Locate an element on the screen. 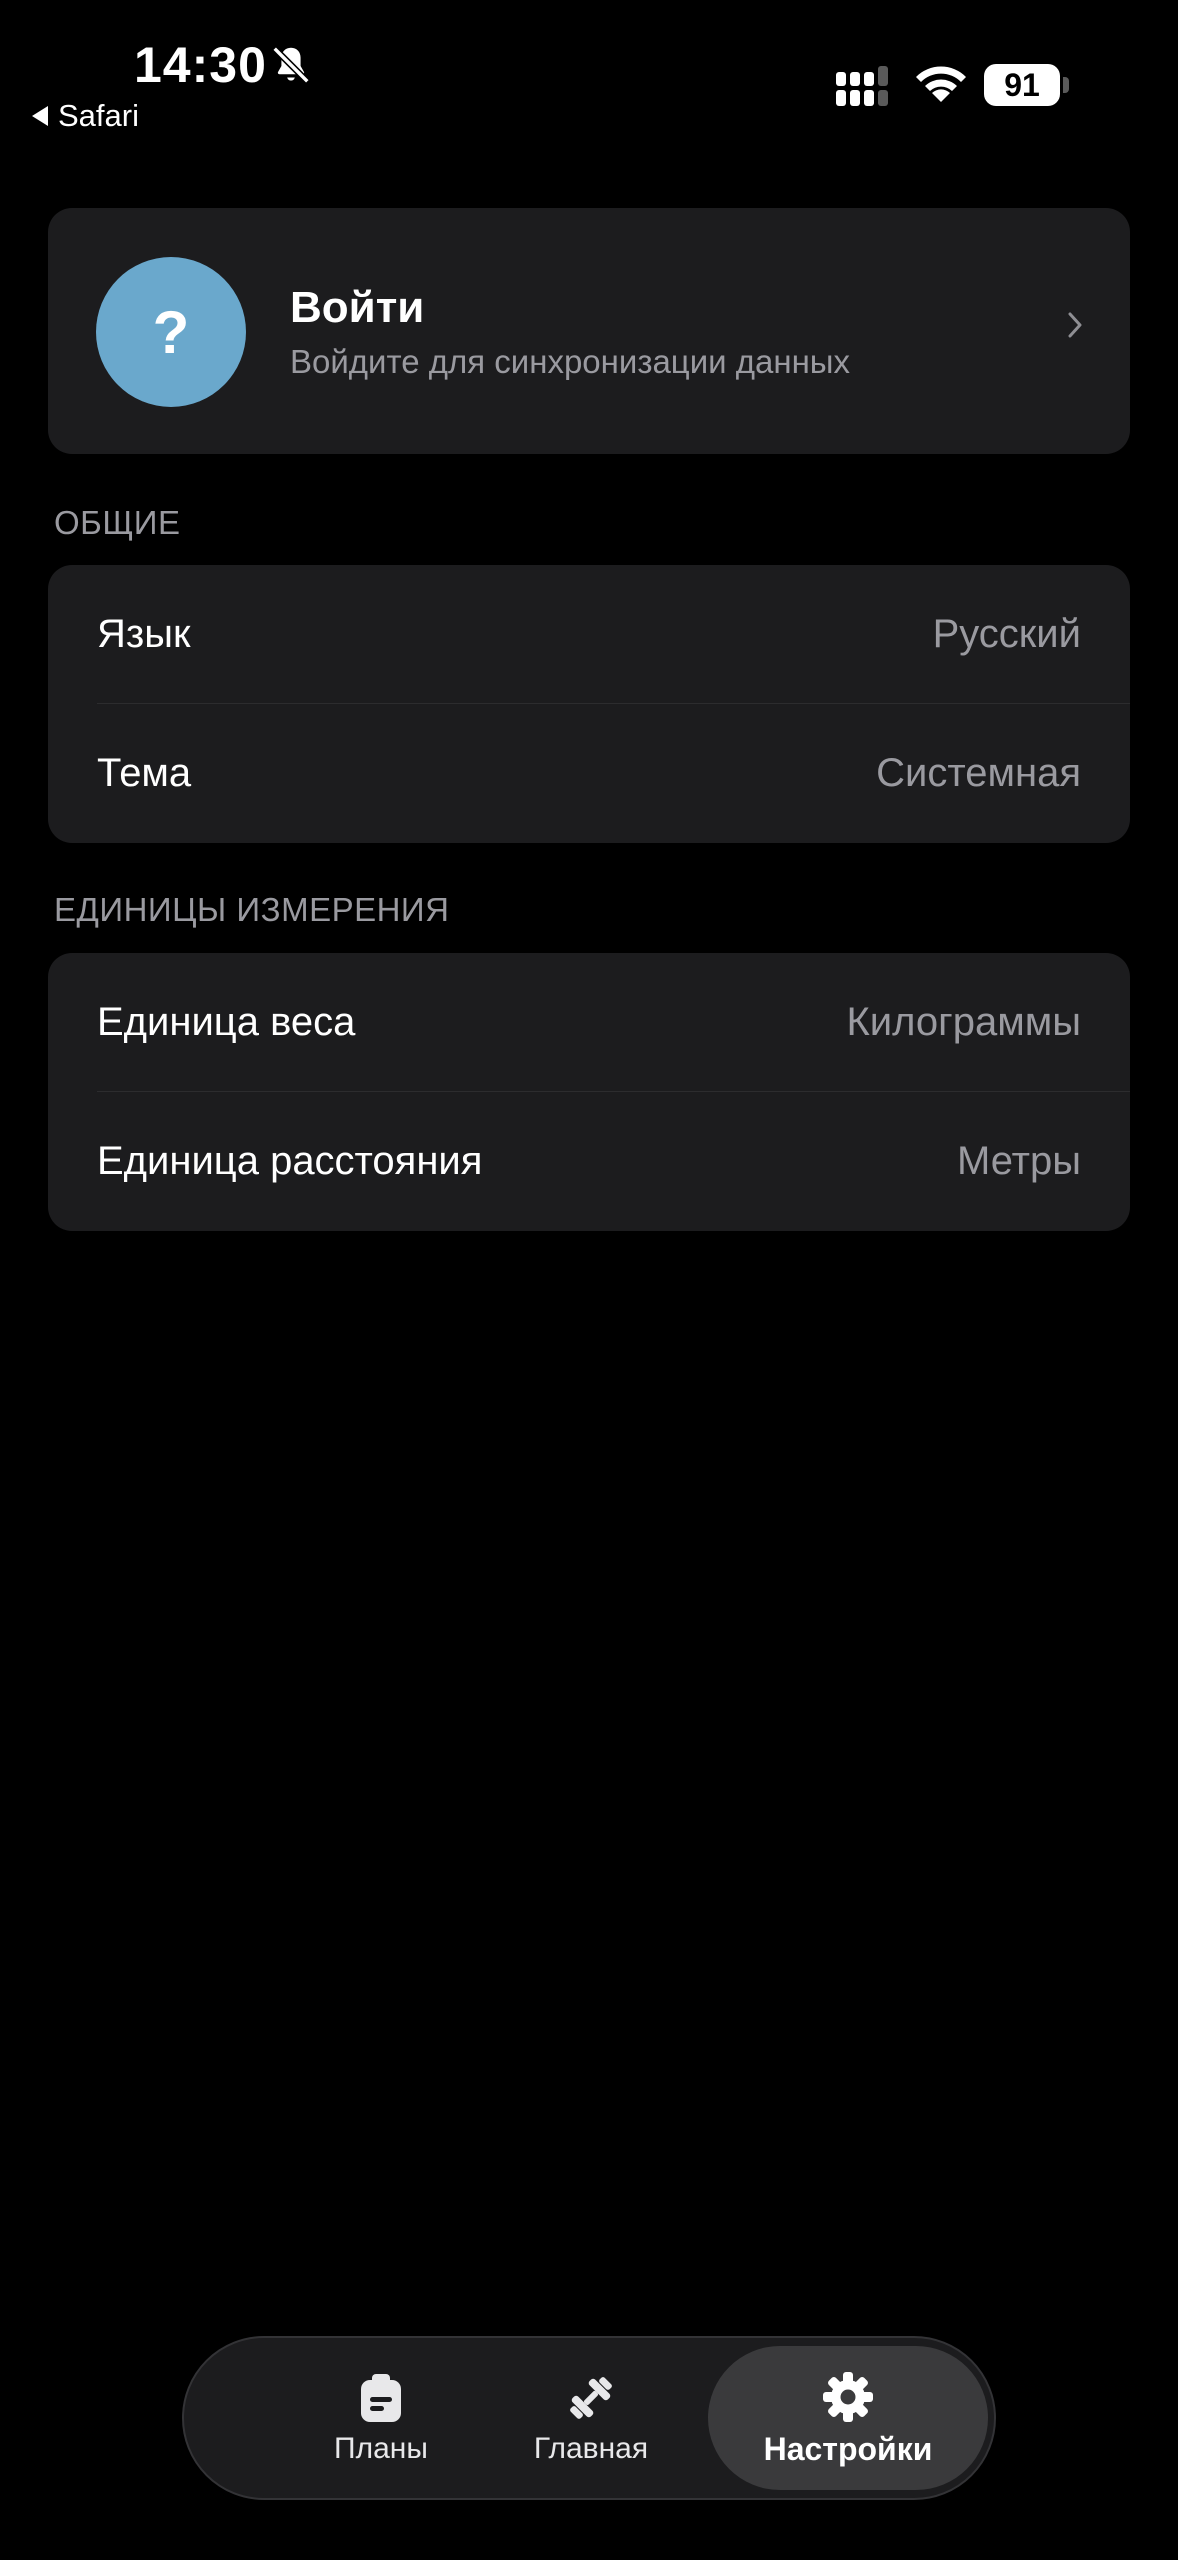 This screenshot has width=1178, height=2560. language-row: Язык Русский is located at coordinates (589, 634).